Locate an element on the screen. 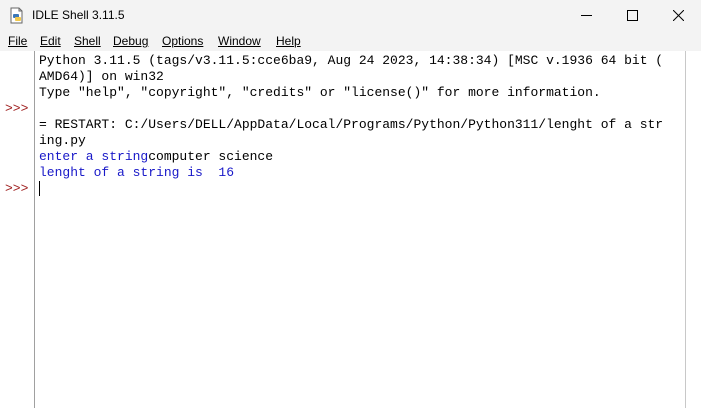 This screenshot has width=701, height=408. close-button is located at coordinates (678, 15).